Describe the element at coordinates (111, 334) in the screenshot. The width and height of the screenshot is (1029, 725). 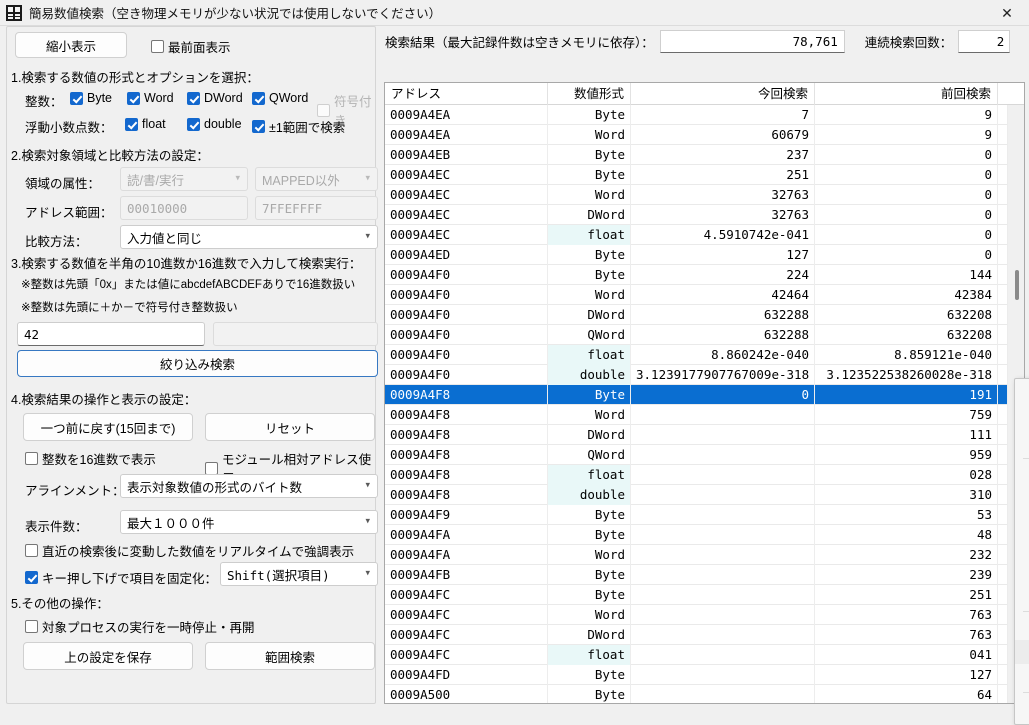
I see `search-value-input: 42` at that location.